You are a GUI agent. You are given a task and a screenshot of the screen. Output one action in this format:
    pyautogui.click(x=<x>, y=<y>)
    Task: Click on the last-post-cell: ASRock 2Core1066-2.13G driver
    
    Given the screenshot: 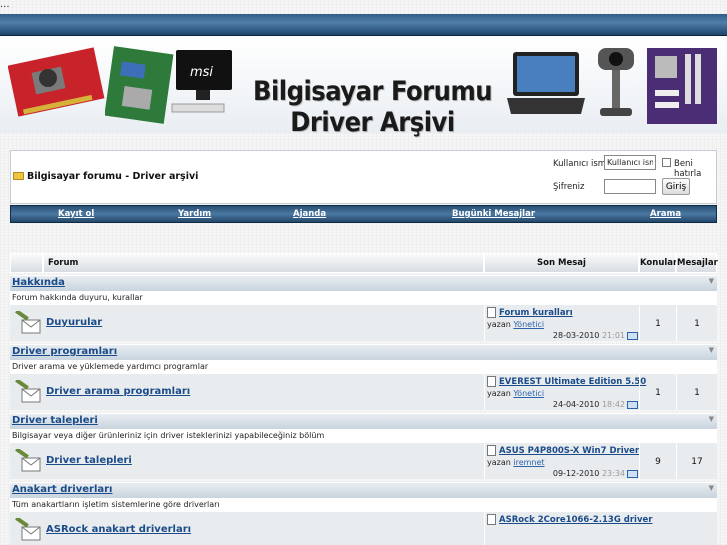 What is the action you would take?
    pyautogui.click(x=568, y=528)
    